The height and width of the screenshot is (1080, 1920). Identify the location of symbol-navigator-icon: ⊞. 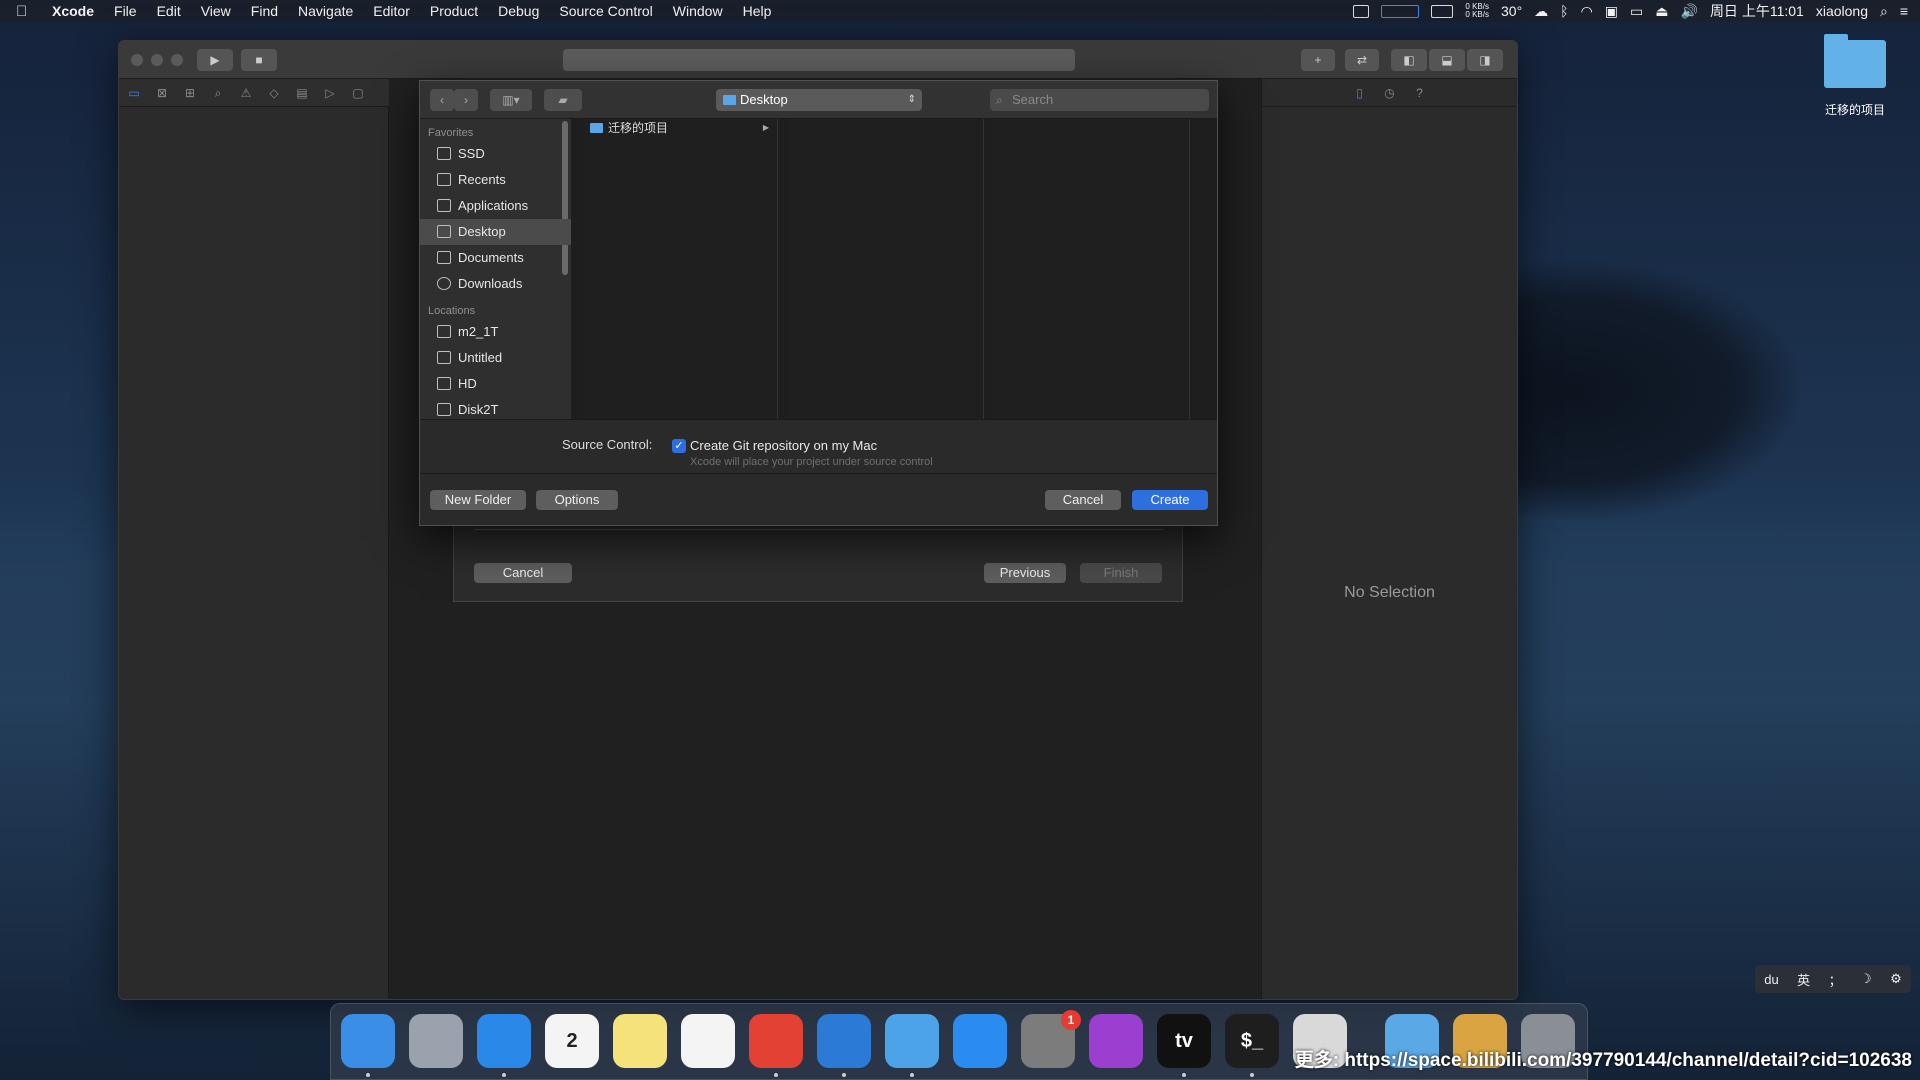
(190, 93).